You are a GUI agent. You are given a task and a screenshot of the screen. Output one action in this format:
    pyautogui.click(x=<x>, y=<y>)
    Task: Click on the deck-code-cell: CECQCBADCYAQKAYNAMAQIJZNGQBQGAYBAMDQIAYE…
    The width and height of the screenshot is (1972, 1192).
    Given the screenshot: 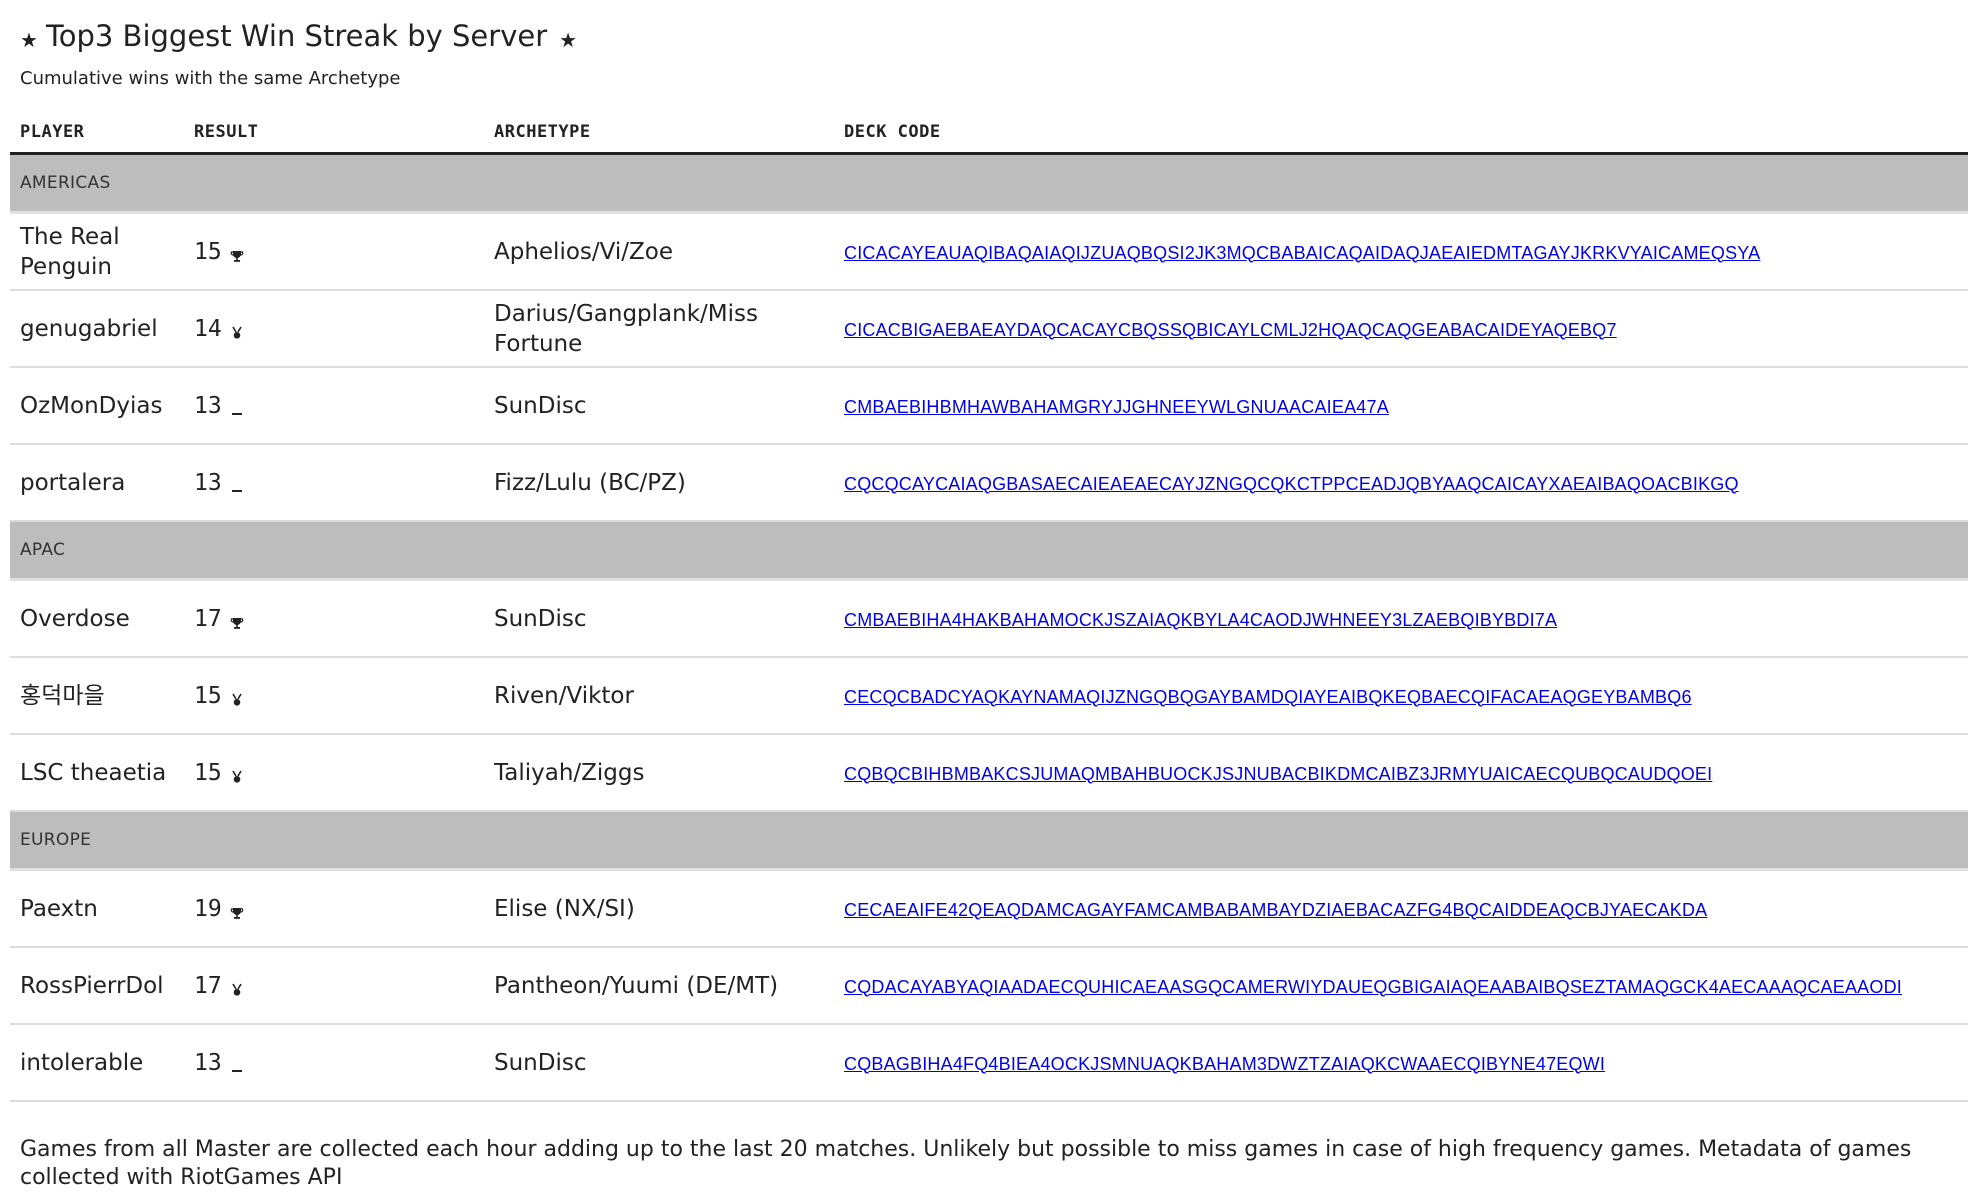 What is the action you would take?
    pyautogui.click(x=1401, y=696)
    